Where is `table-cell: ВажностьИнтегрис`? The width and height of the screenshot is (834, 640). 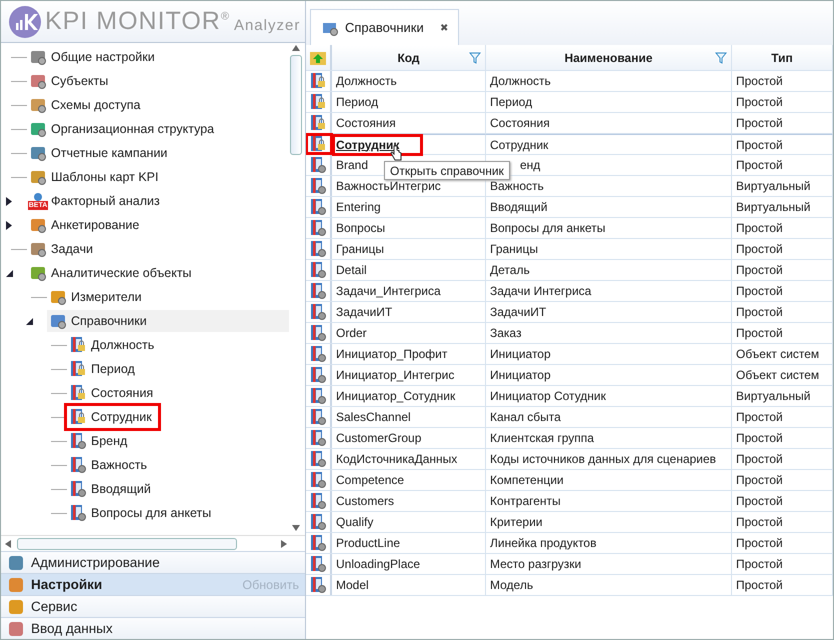
table-cell: ВажностьИнтегрис is located at coordinates (388, 186).